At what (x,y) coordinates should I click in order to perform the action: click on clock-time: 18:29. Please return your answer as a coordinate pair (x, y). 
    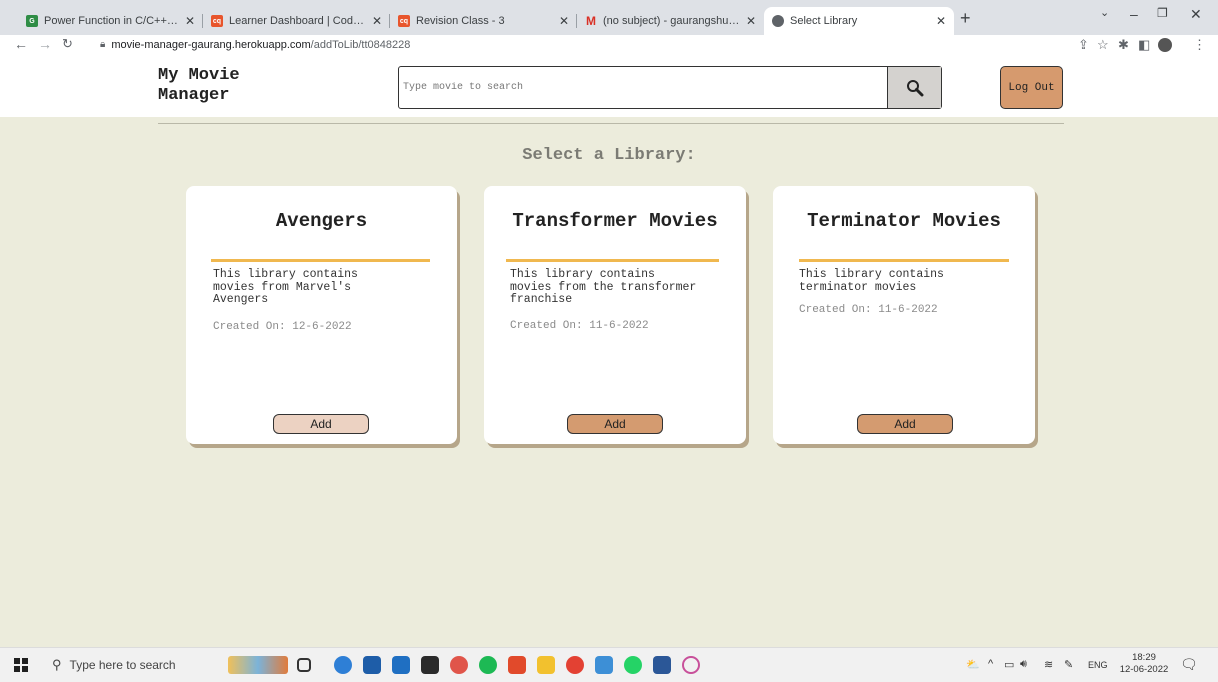
    Looking at the image, I should click on (1144, 657).